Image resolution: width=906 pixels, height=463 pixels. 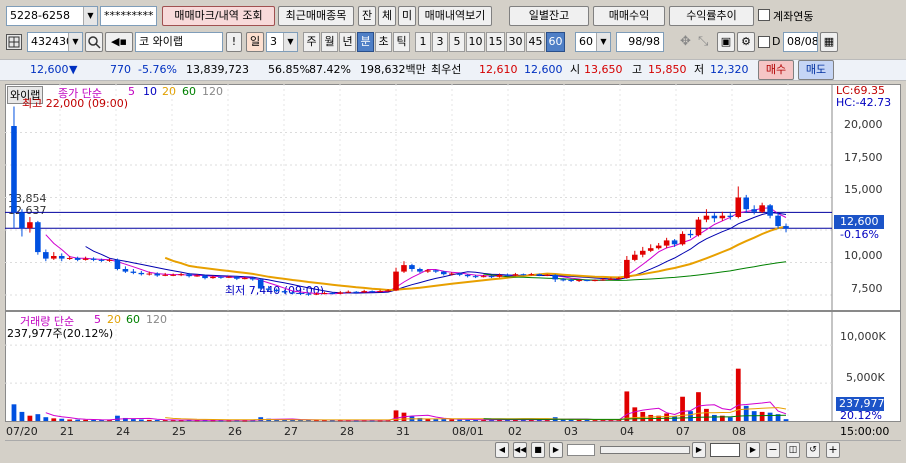 I want to click on bar-count-icon, so click(x=725, y=450).